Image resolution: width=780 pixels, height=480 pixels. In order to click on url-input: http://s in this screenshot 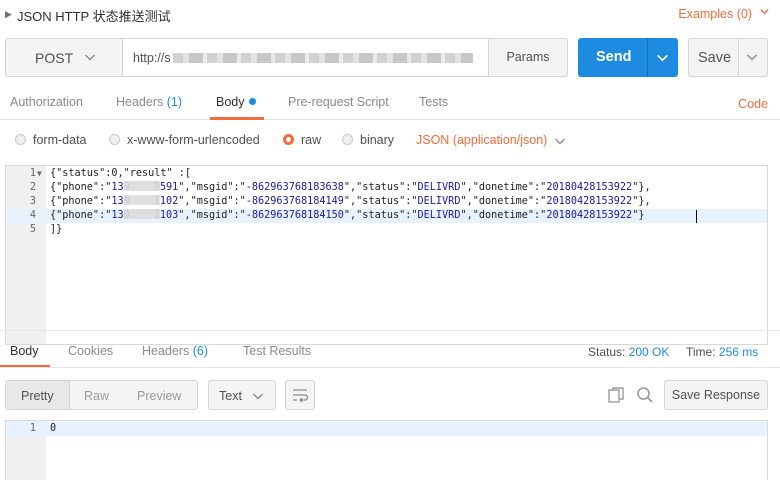, I will do `click(305, 57)`.